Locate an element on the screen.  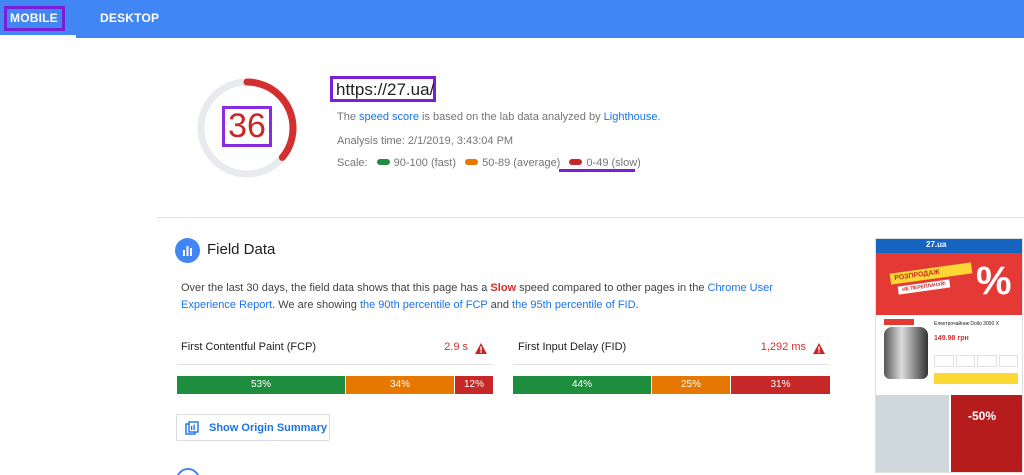
speed-score-link: speed score is located at coordinates (389, 117).